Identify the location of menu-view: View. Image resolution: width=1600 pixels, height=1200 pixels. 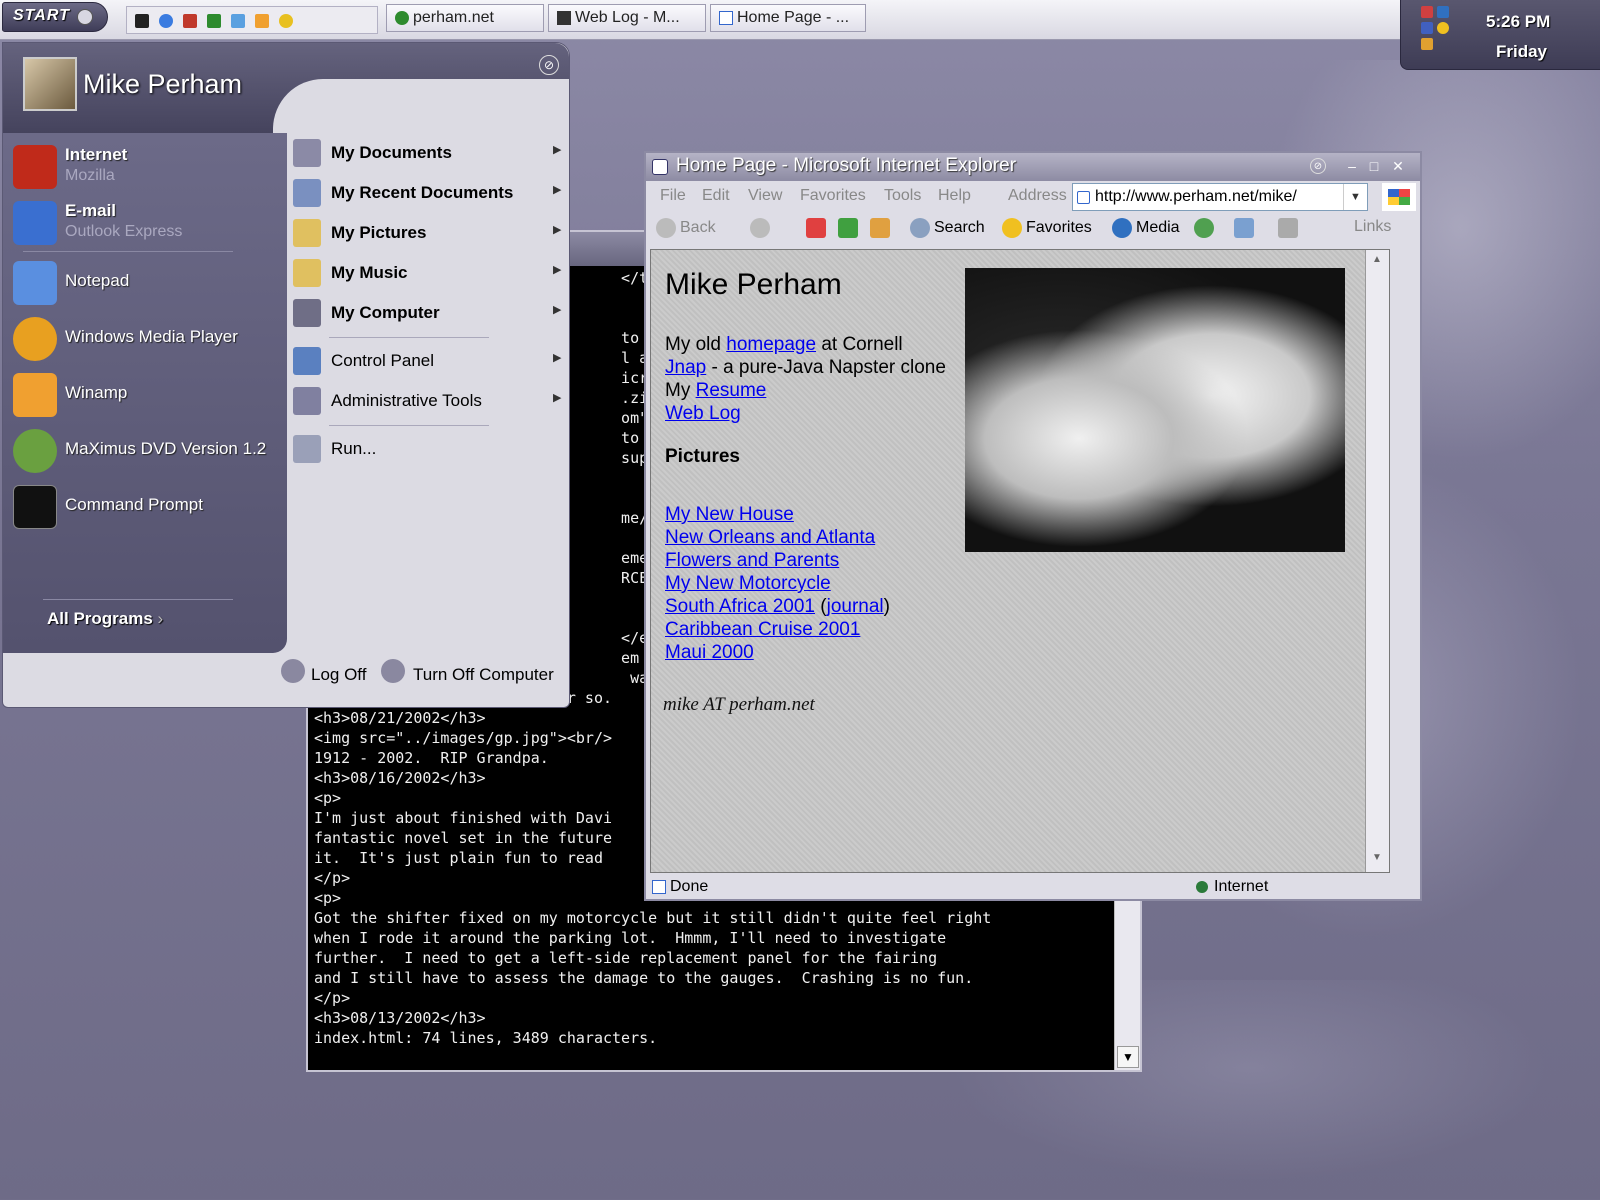
(765, 196).